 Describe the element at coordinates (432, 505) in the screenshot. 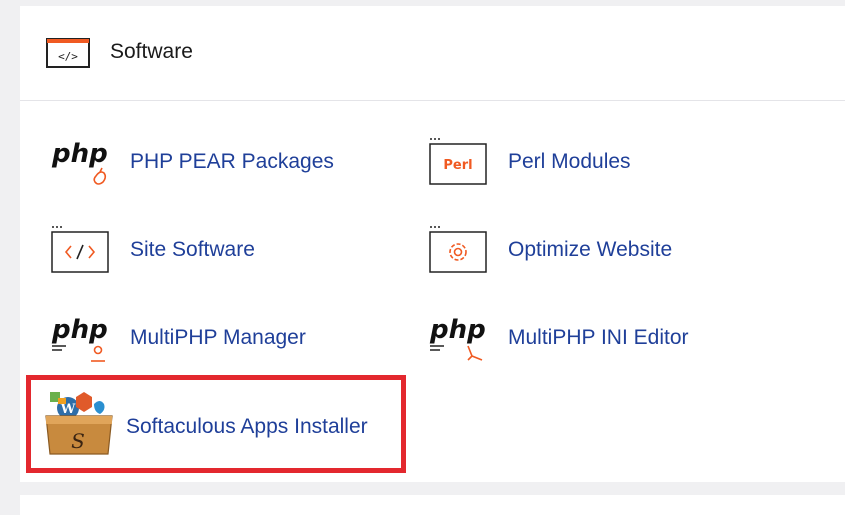

I see `next-section-panel` at that location.